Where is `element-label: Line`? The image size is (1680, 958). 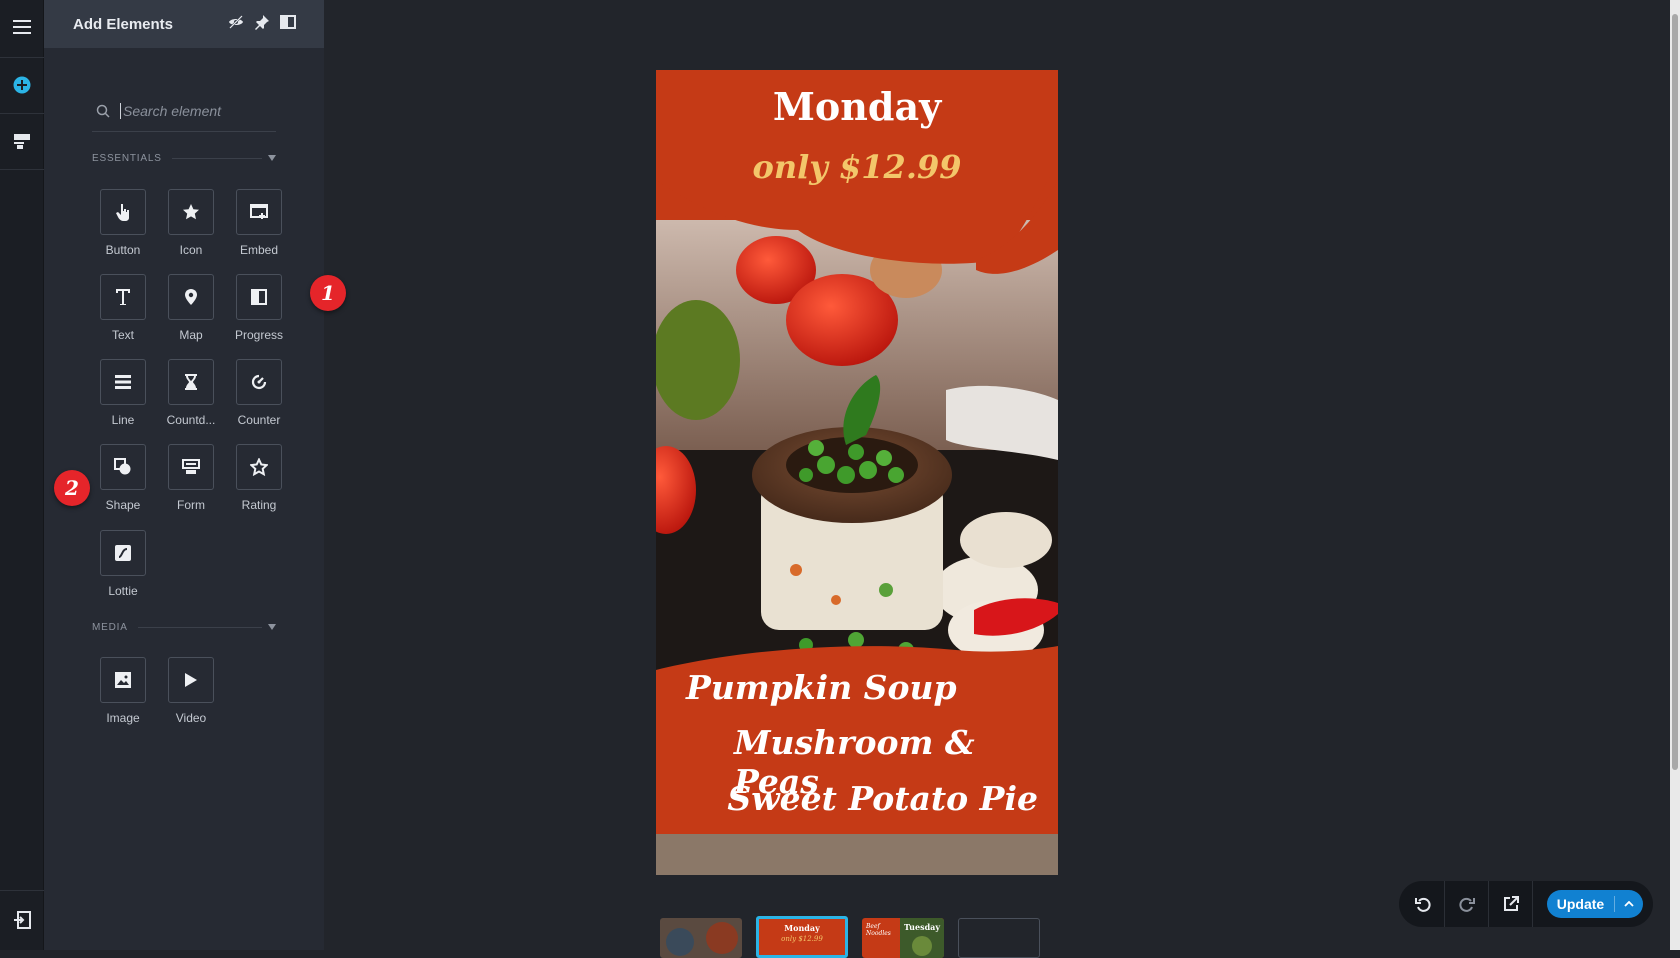 element-label: Line is located at coordinates (123, 420).